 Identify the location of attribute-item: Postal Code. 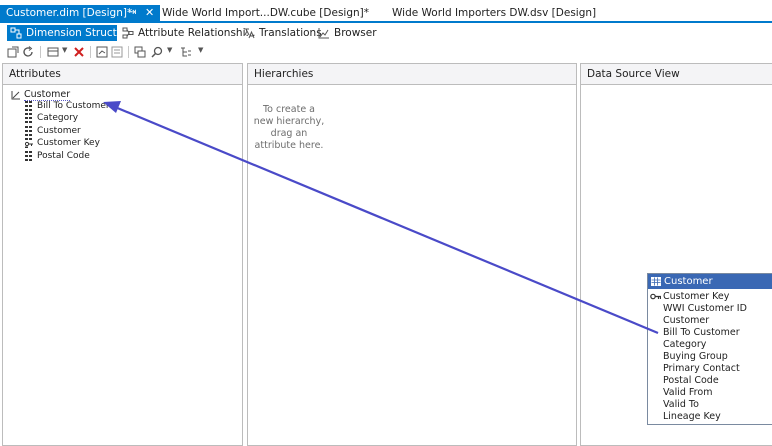
(57, 156).